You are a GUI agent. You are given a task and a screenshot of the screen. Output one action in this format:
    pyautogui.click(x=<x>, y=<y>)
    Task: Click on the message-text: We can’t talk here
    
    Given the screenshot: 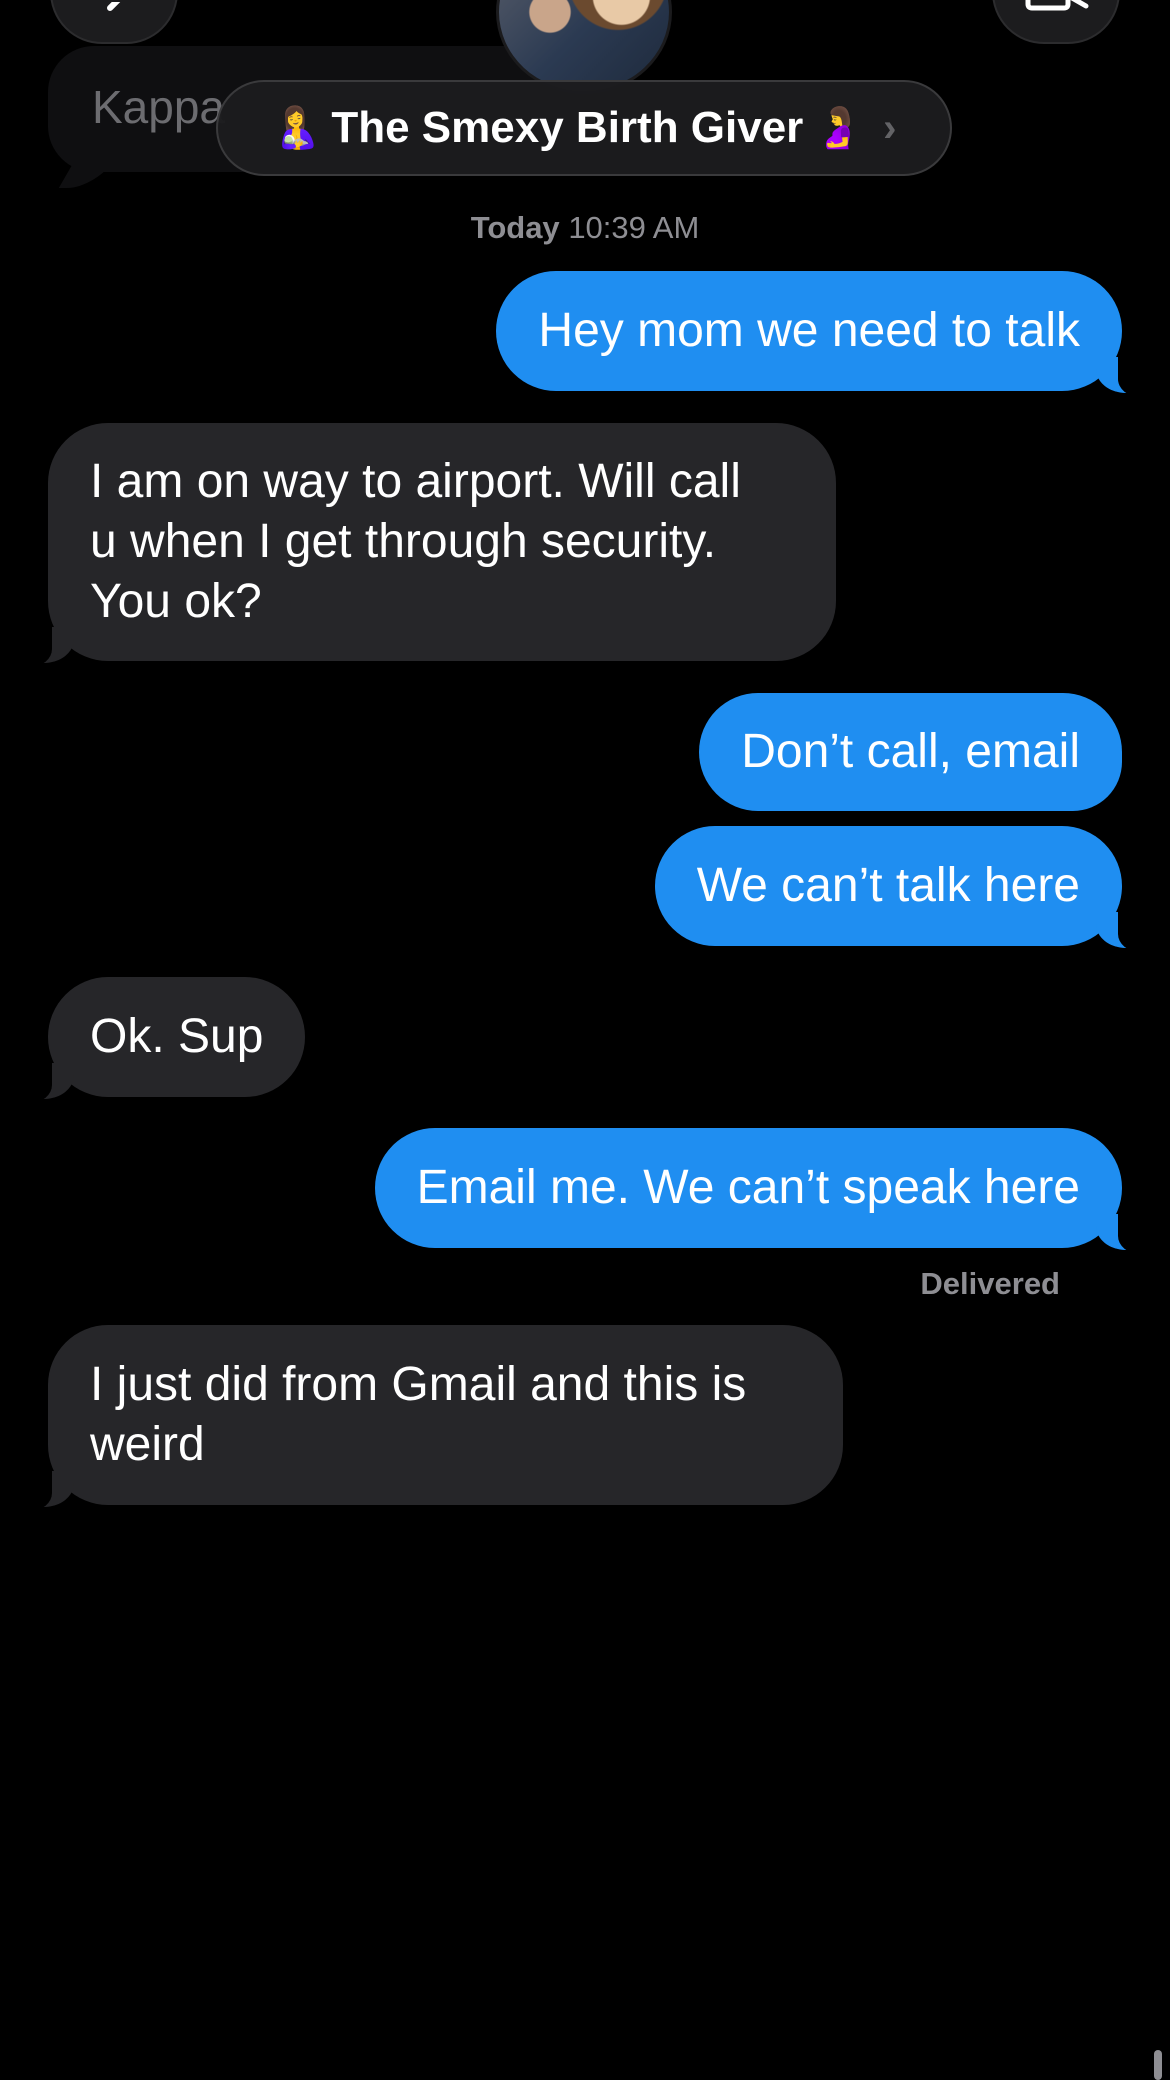 What is the action you would take?
    pyautogui.click(x=888, y=885)
    